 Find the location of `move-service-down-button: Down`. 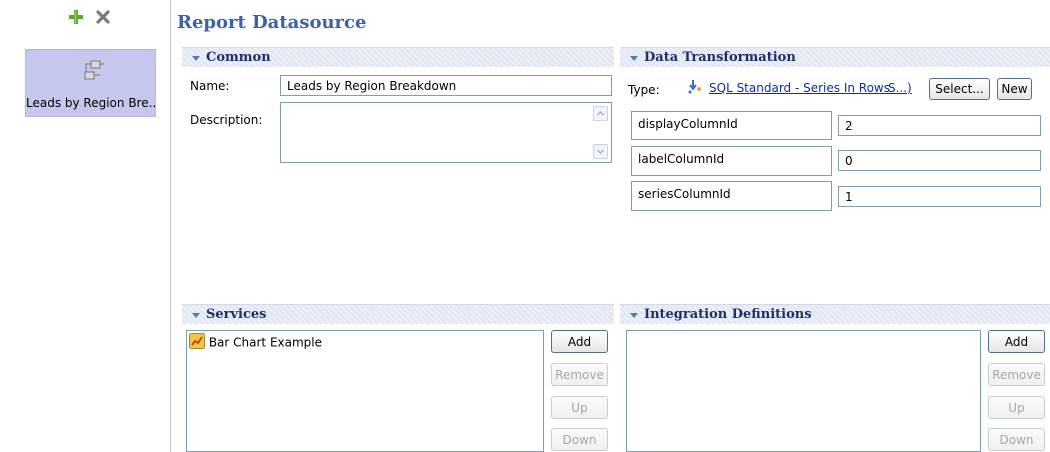

move-service-down-button: Down is located at coordinates (579, 439).